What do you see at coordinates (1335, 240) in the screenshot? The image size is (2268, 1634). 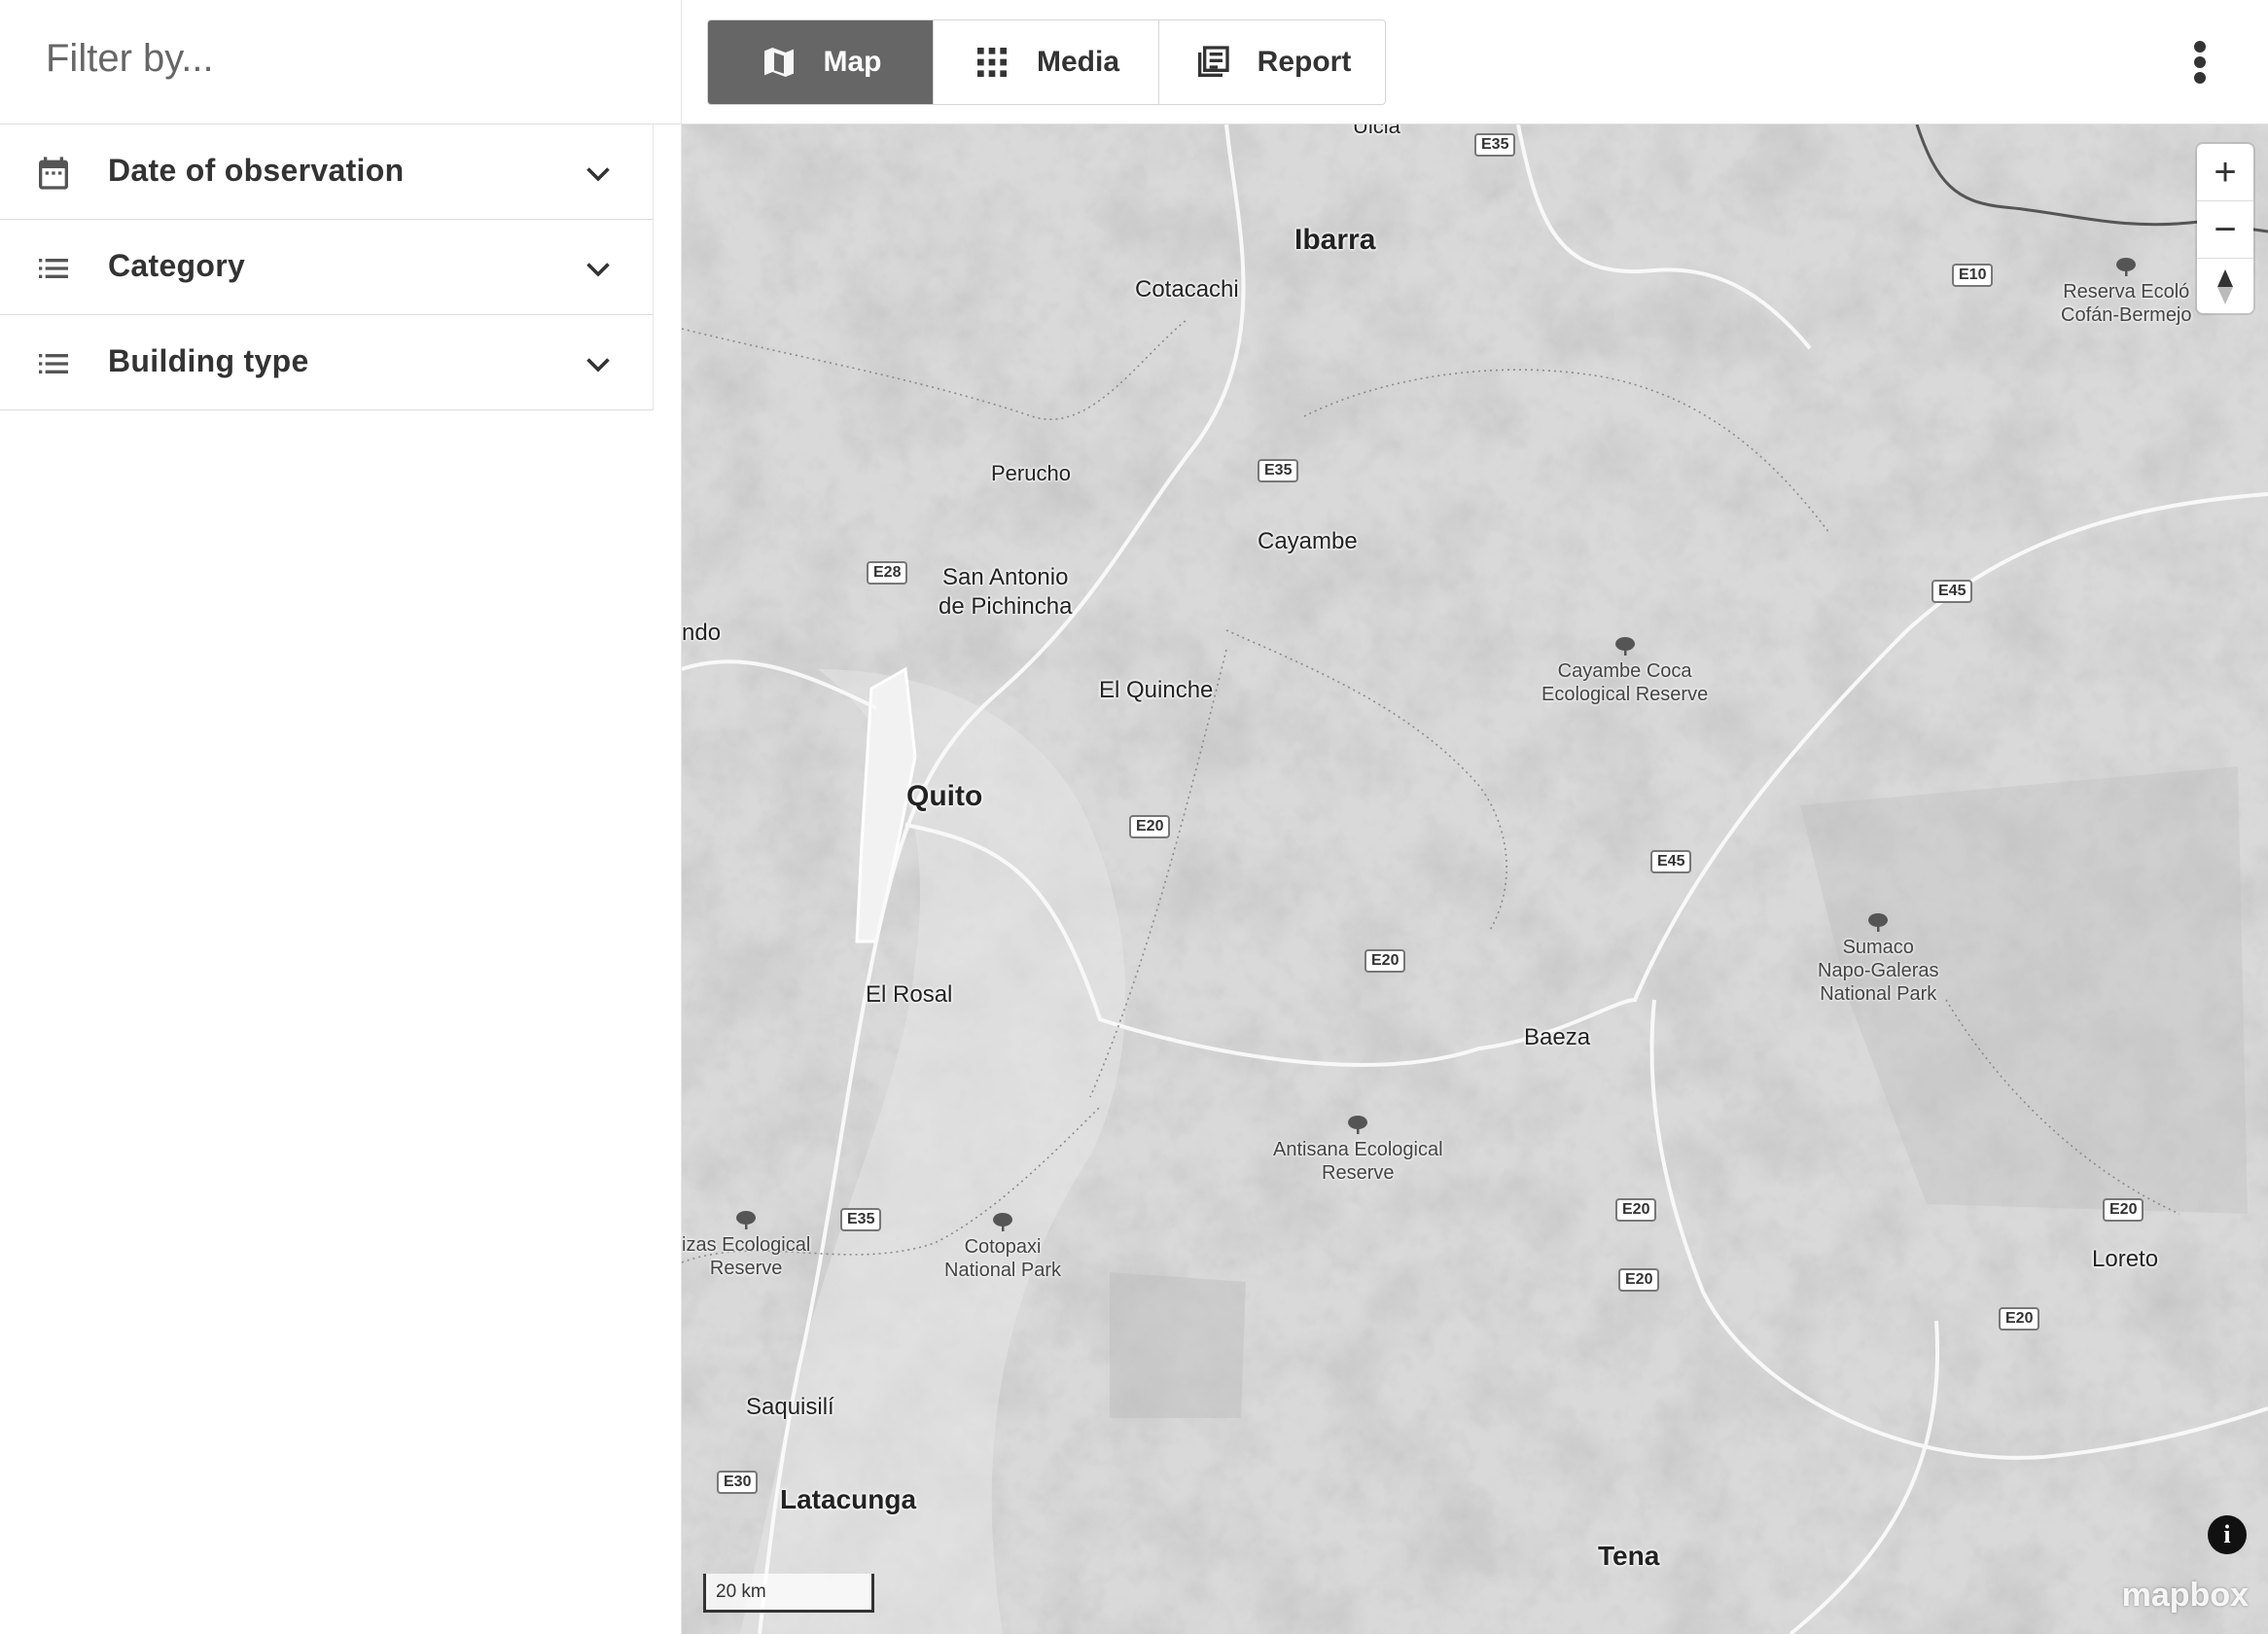 I see `place-label: Ibarra` at bounding box center [1335, 240].